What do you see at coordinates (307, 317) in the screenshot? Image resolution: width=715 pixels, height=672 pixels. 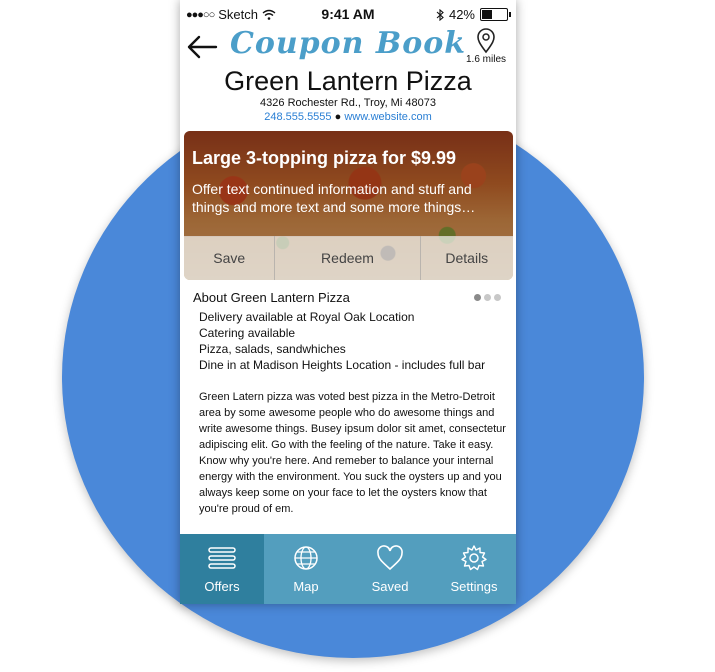 I see `feature-item: Delivery available at Royal Oak Location` at bounding box center [307, 317].